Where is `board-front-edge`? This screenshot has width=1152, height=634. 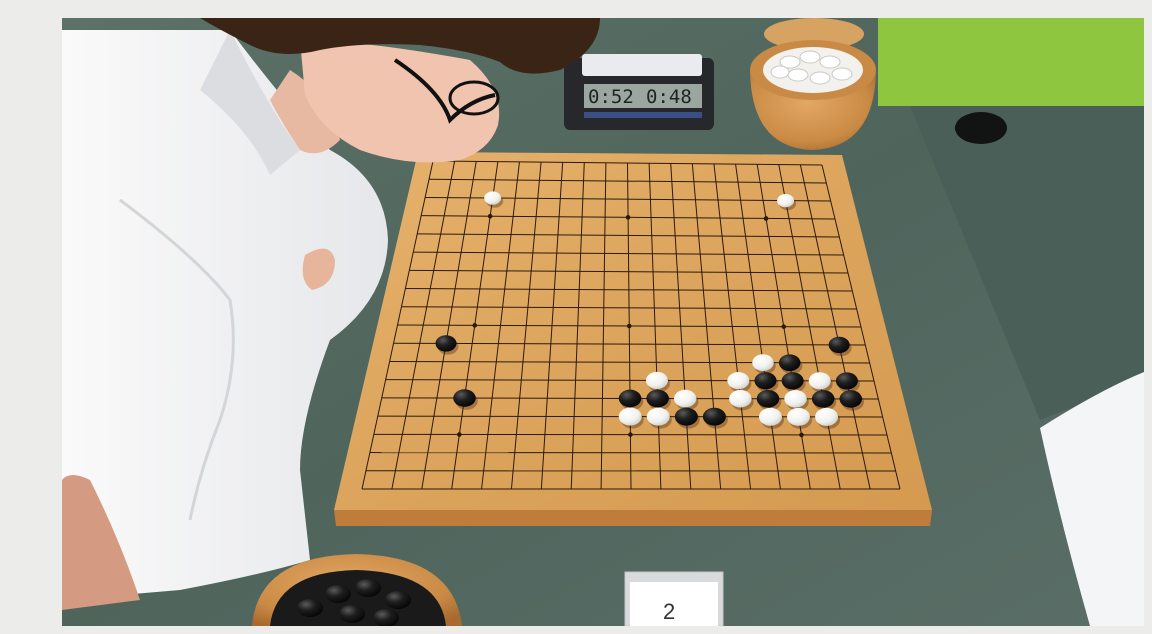
board-front-edge is located at coordinates (633, 518).